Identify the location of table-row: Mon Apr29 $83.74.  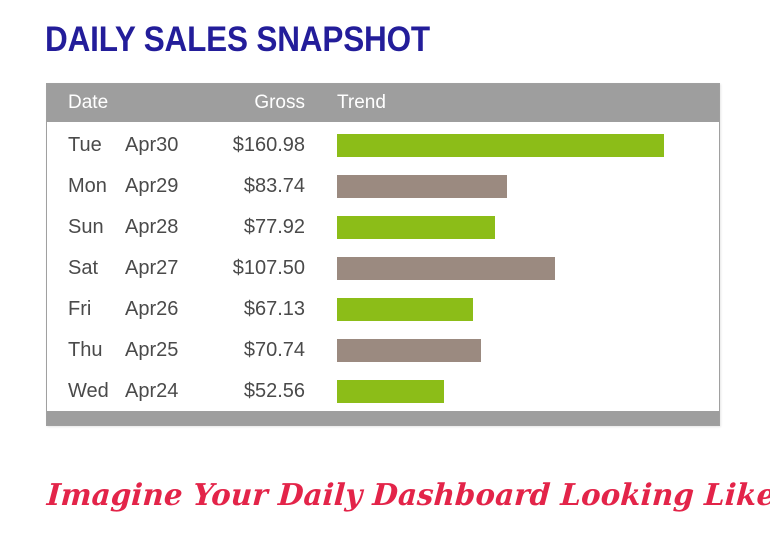
(383, 186).